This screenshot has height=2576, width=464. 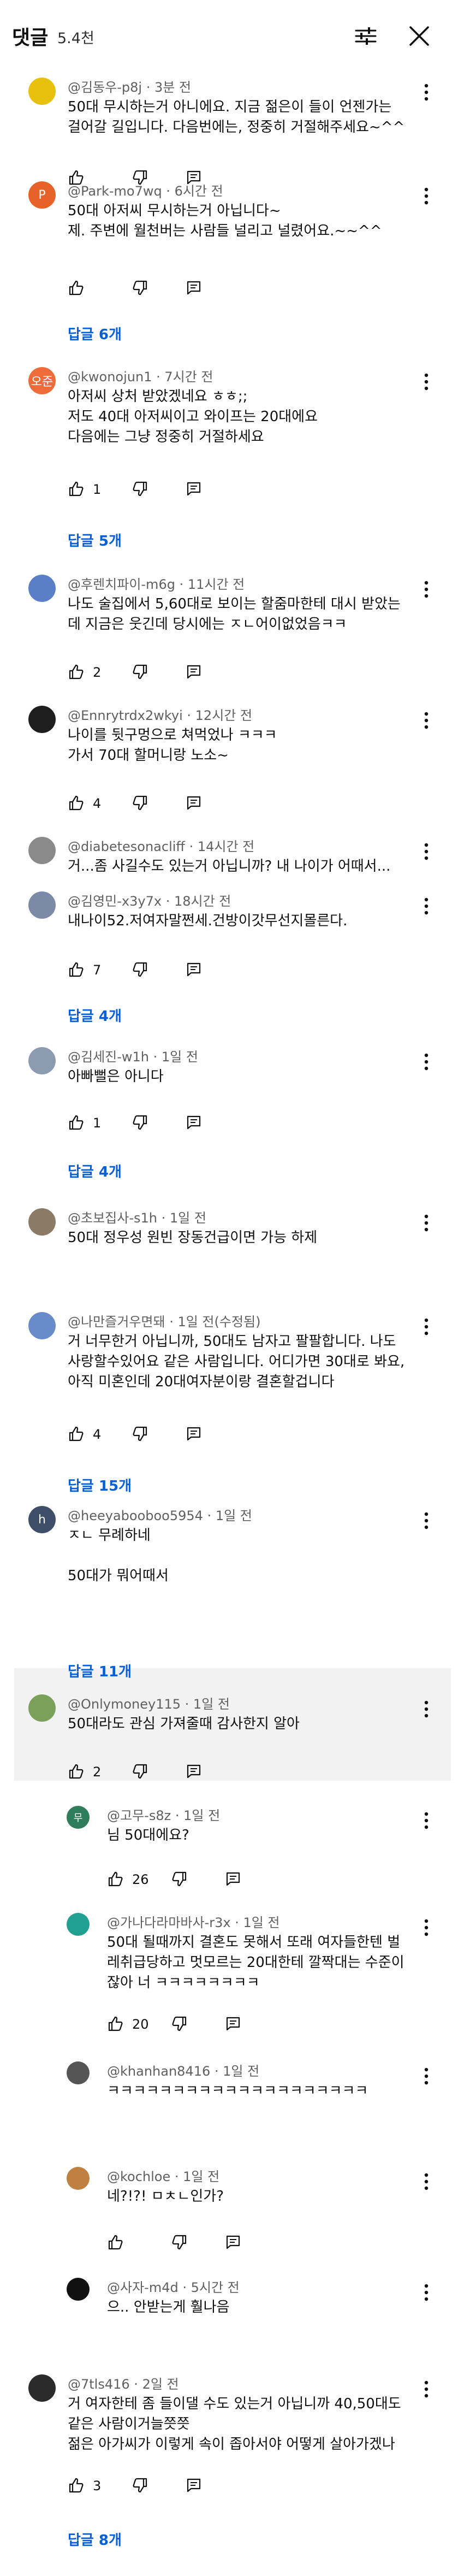 I want to click on comment-author: @김영민-x3y7x, so click(x=115, y=902).